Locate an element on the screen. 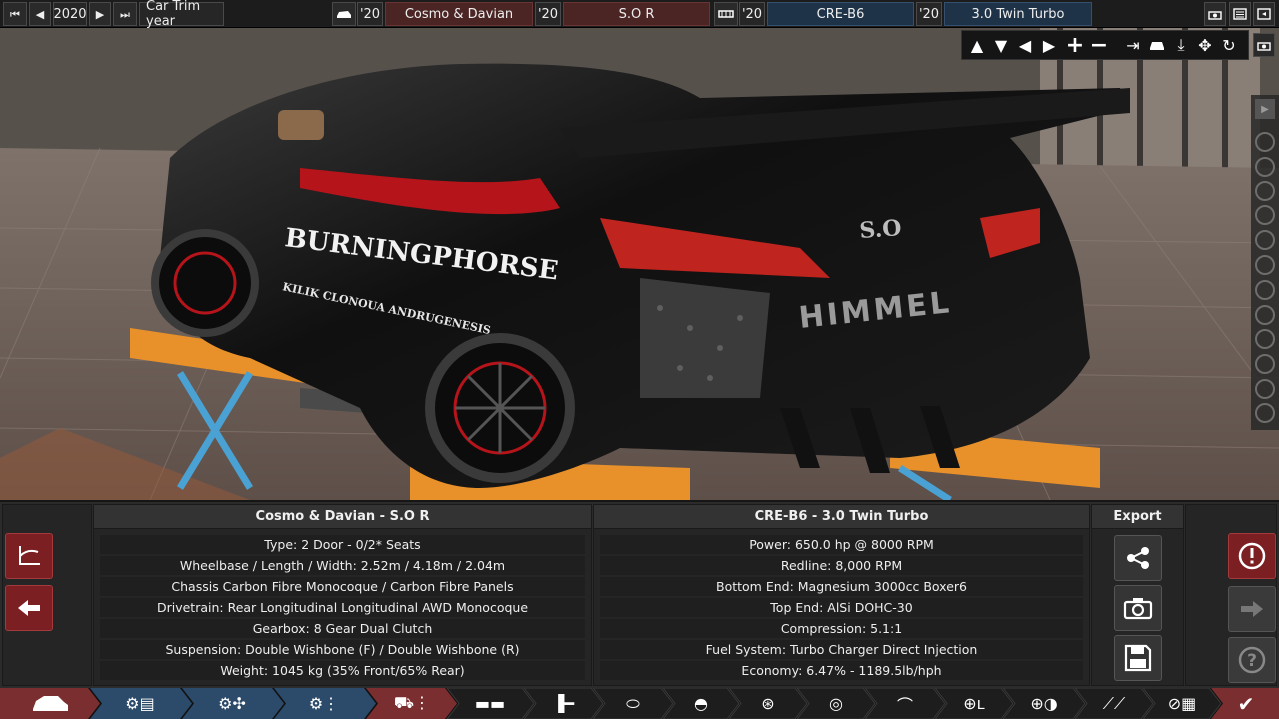  screenshot-button is located at coordinates (1215, 14).